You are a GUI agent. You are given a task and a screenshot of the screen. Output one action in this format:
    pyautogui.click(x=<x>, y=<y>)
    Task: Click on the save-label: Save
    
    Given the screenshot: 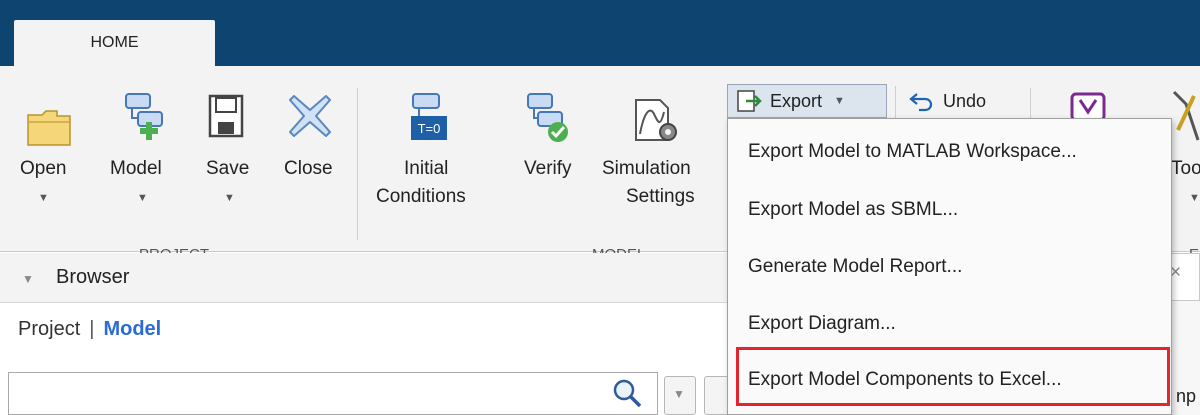 What is the action you would take?
    pyautogui.click(x=228, y=168)
    